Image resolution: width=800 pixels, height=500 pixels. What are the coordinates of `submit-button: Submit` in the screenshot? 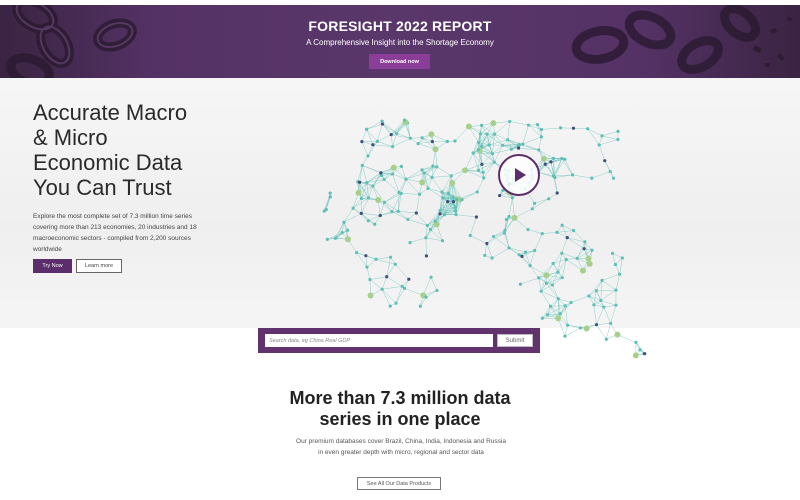 It's located at (515, 340).